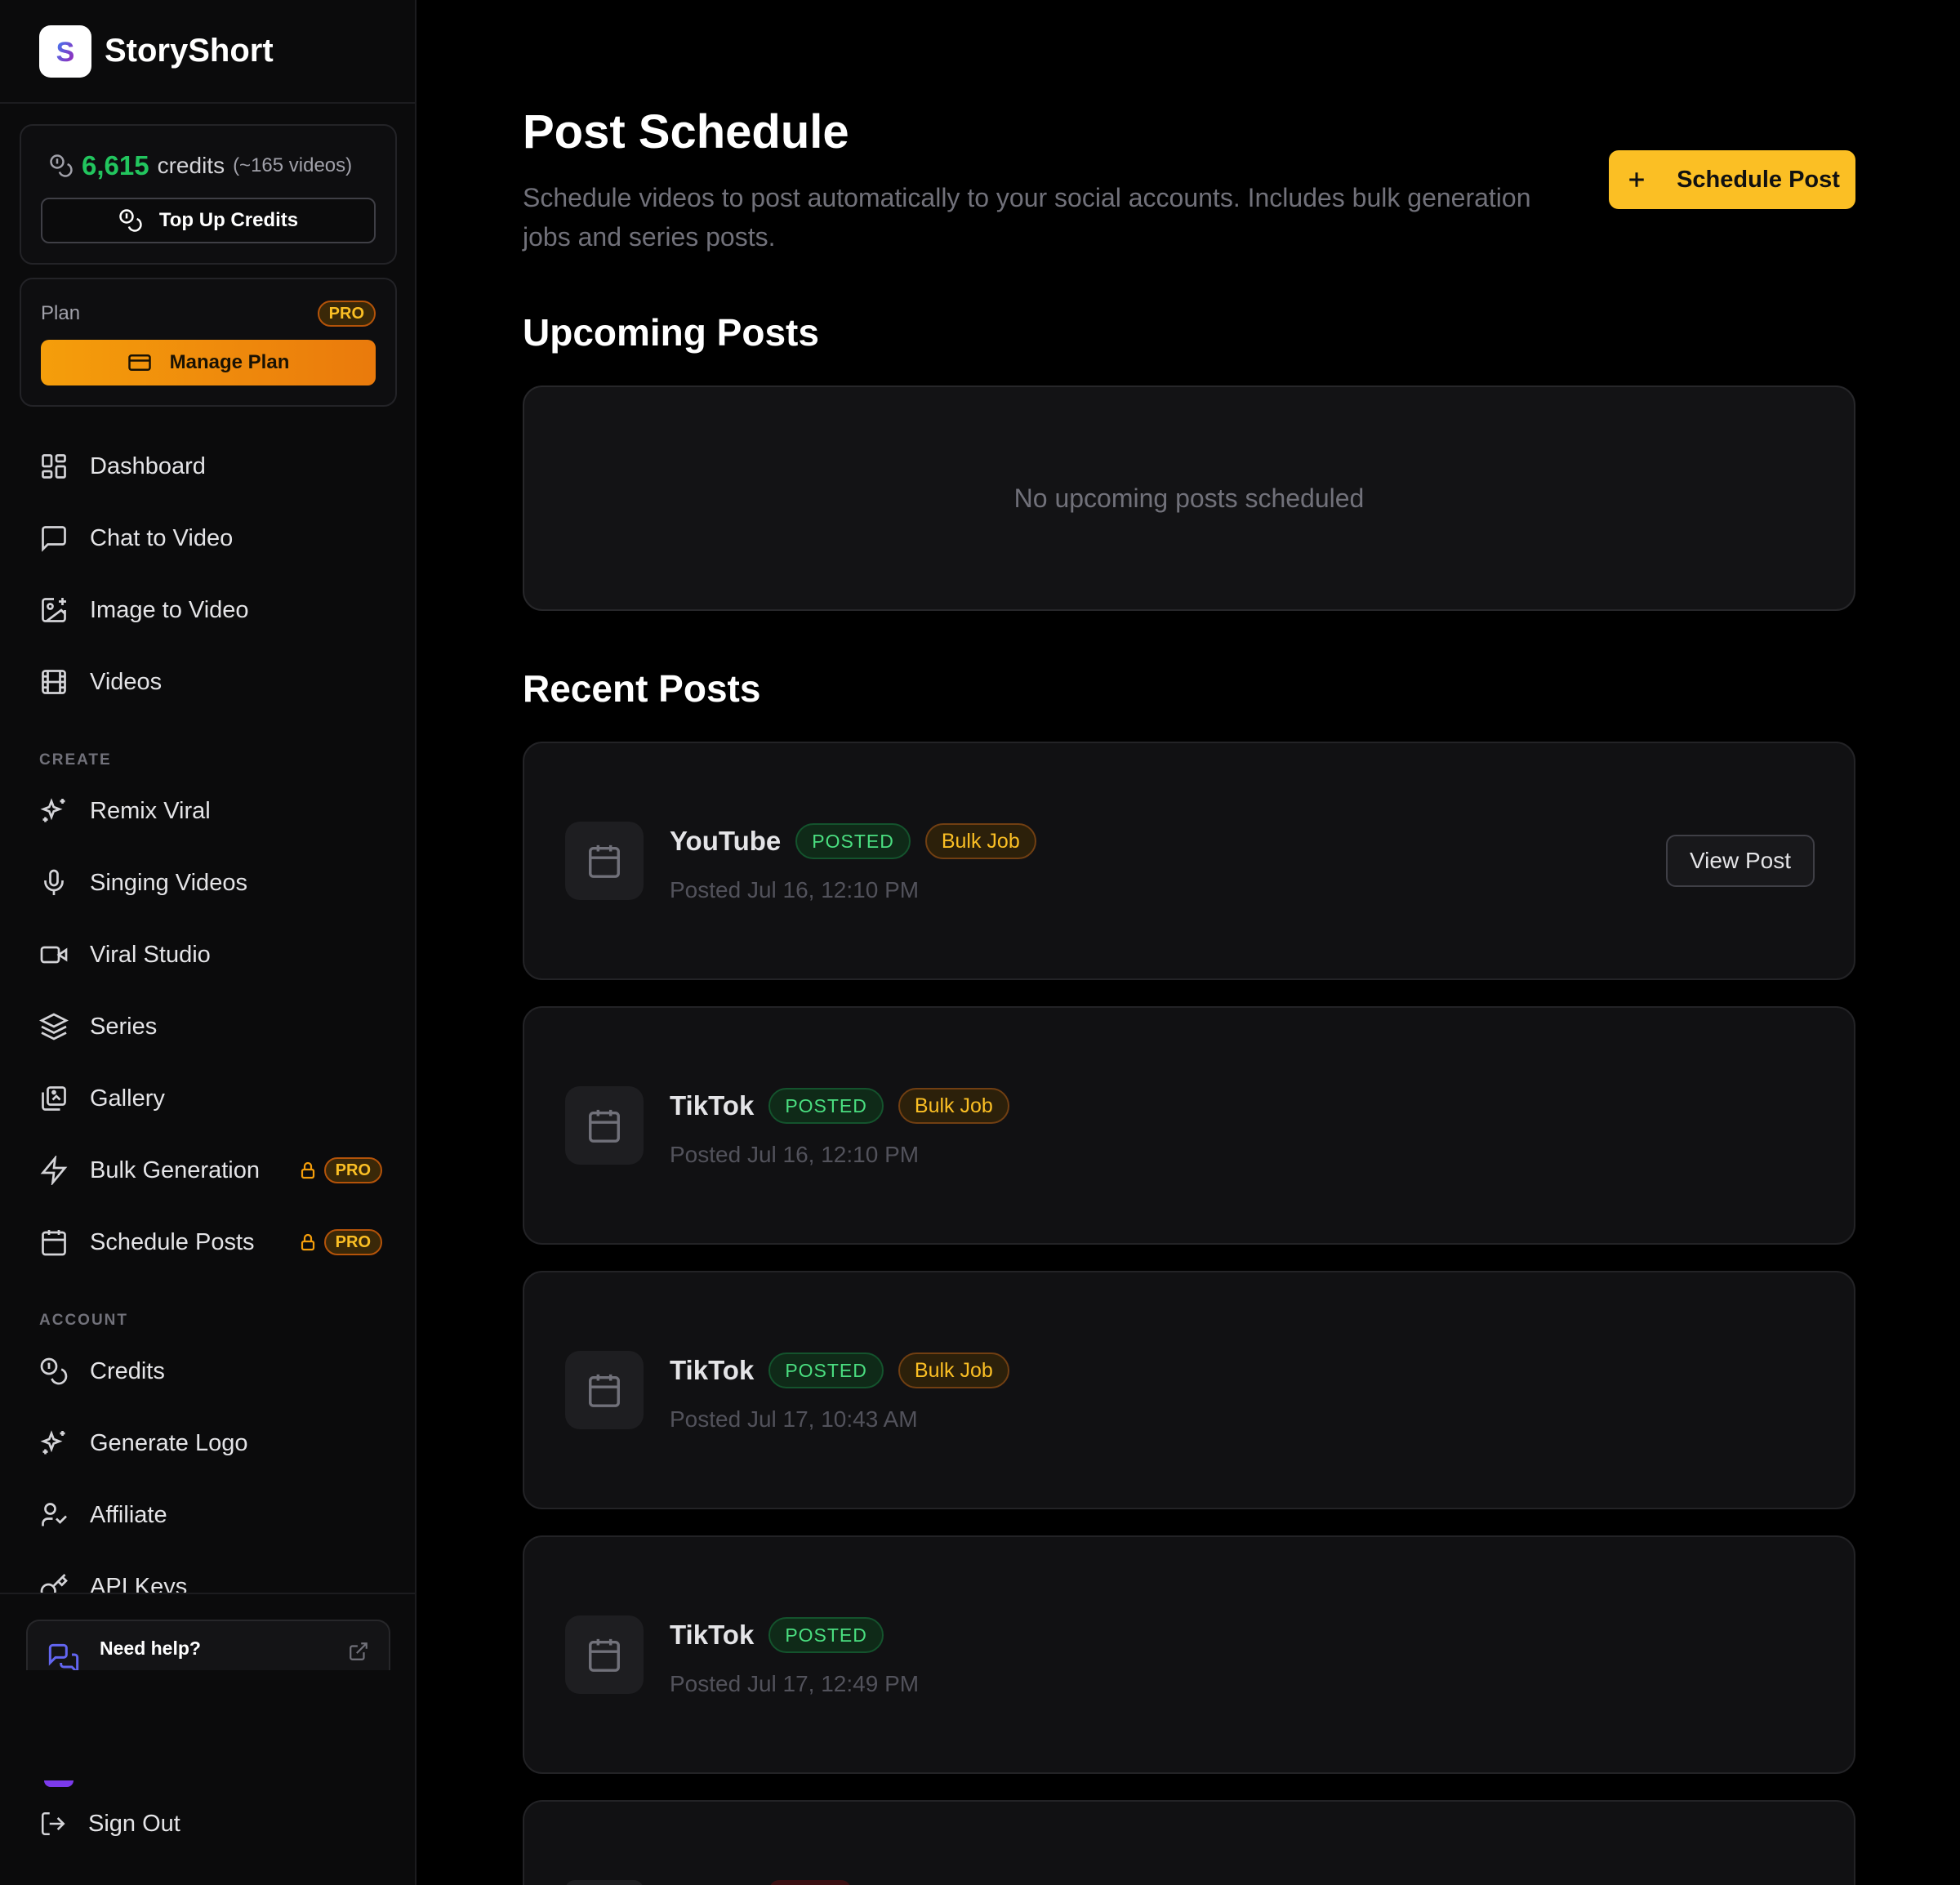 The height and width of the screenshot is (1885, 1960). I want to click on app-logo: S, so click(65, 51).